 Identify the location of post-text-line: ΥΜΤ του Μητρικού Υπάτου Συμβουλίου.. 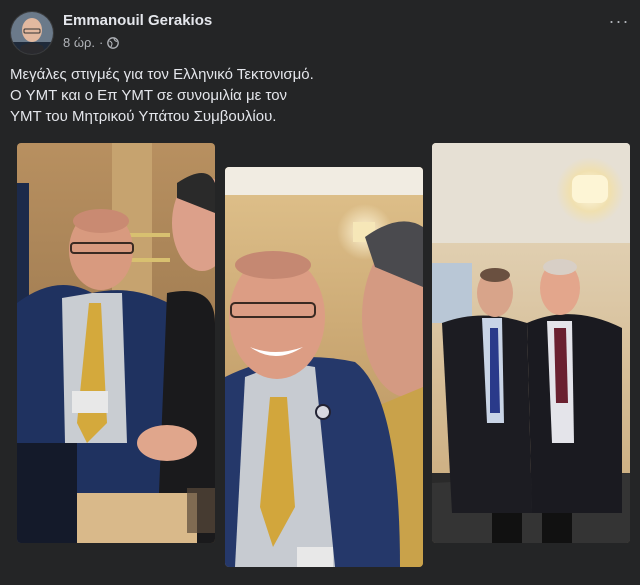
(143, 116).